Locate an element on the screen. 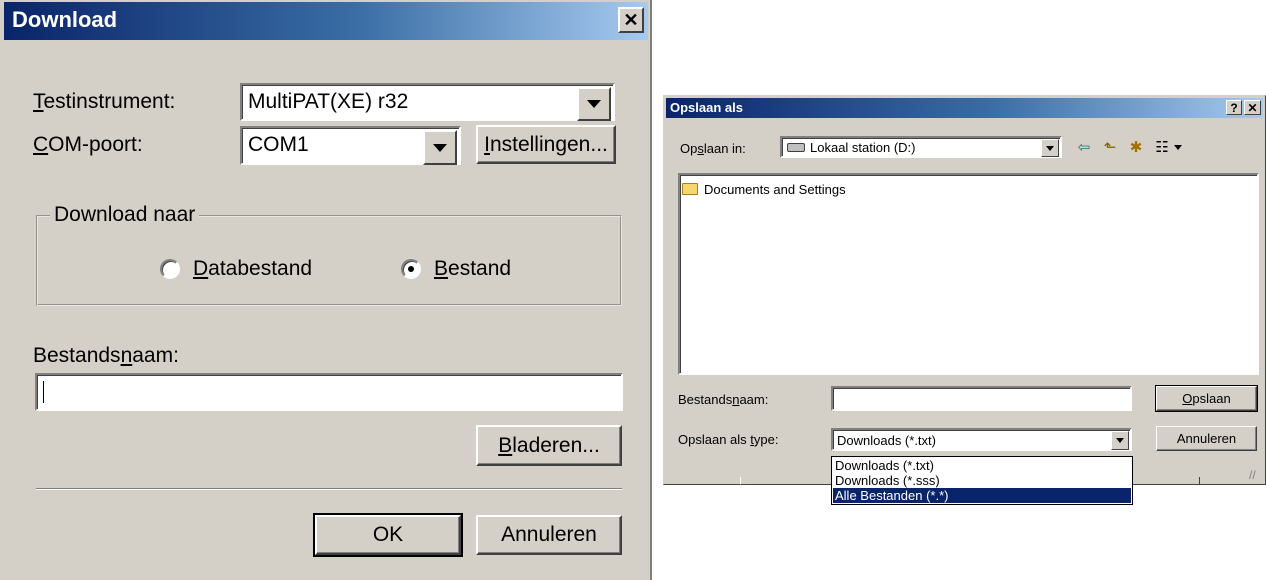 The height and width of the screenshot is (580, 1266). ok-button: OK is located at coordinates (388, 535).